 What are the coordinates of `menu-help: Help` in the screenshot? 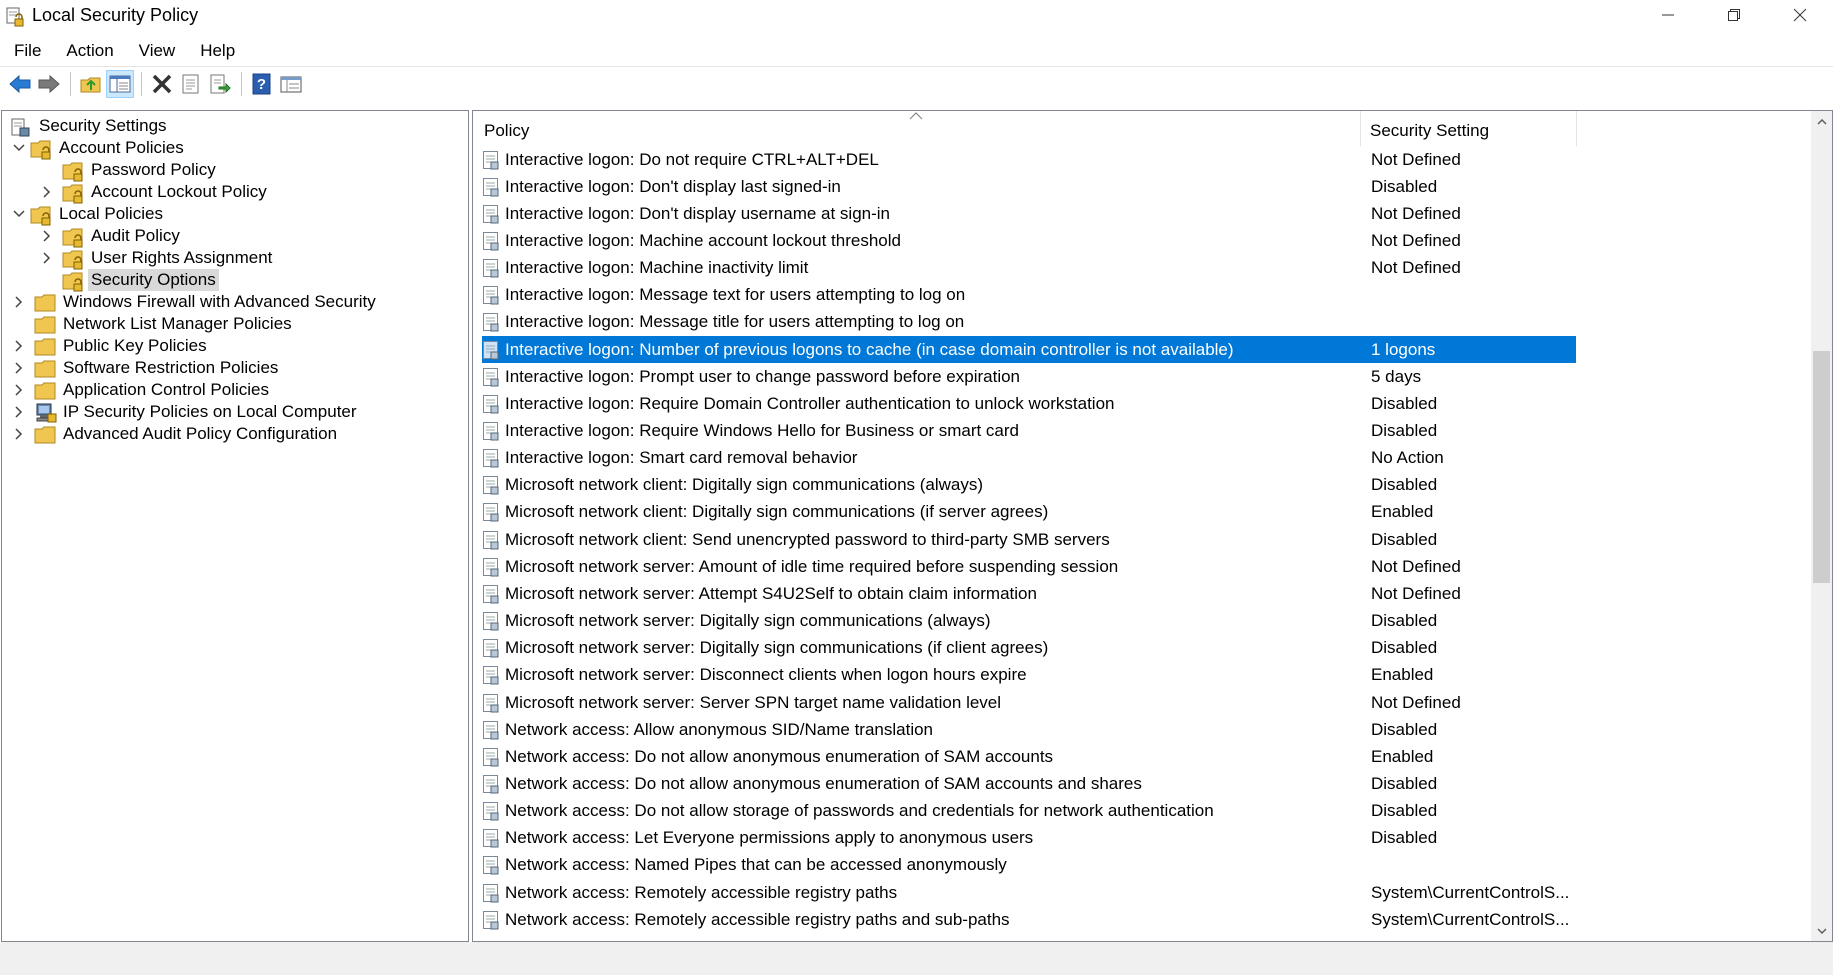 It's located at (216, 51).